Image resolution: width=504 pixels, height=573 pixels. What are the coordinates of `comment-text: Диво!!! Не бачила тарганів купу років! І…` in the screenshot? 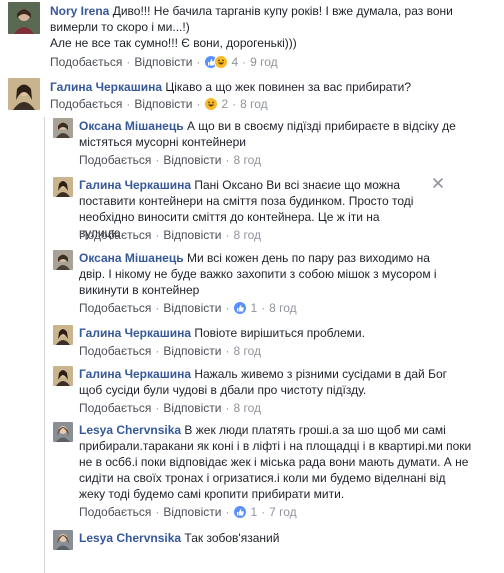 It's located at (251, 19).